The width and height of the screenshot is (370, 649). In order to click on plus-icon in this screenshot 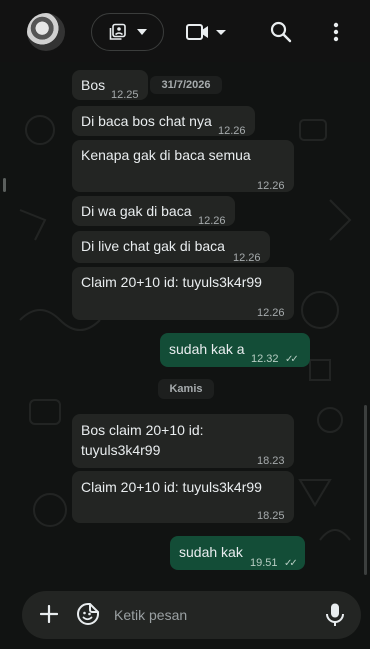, I will do `click(49, 614)`.